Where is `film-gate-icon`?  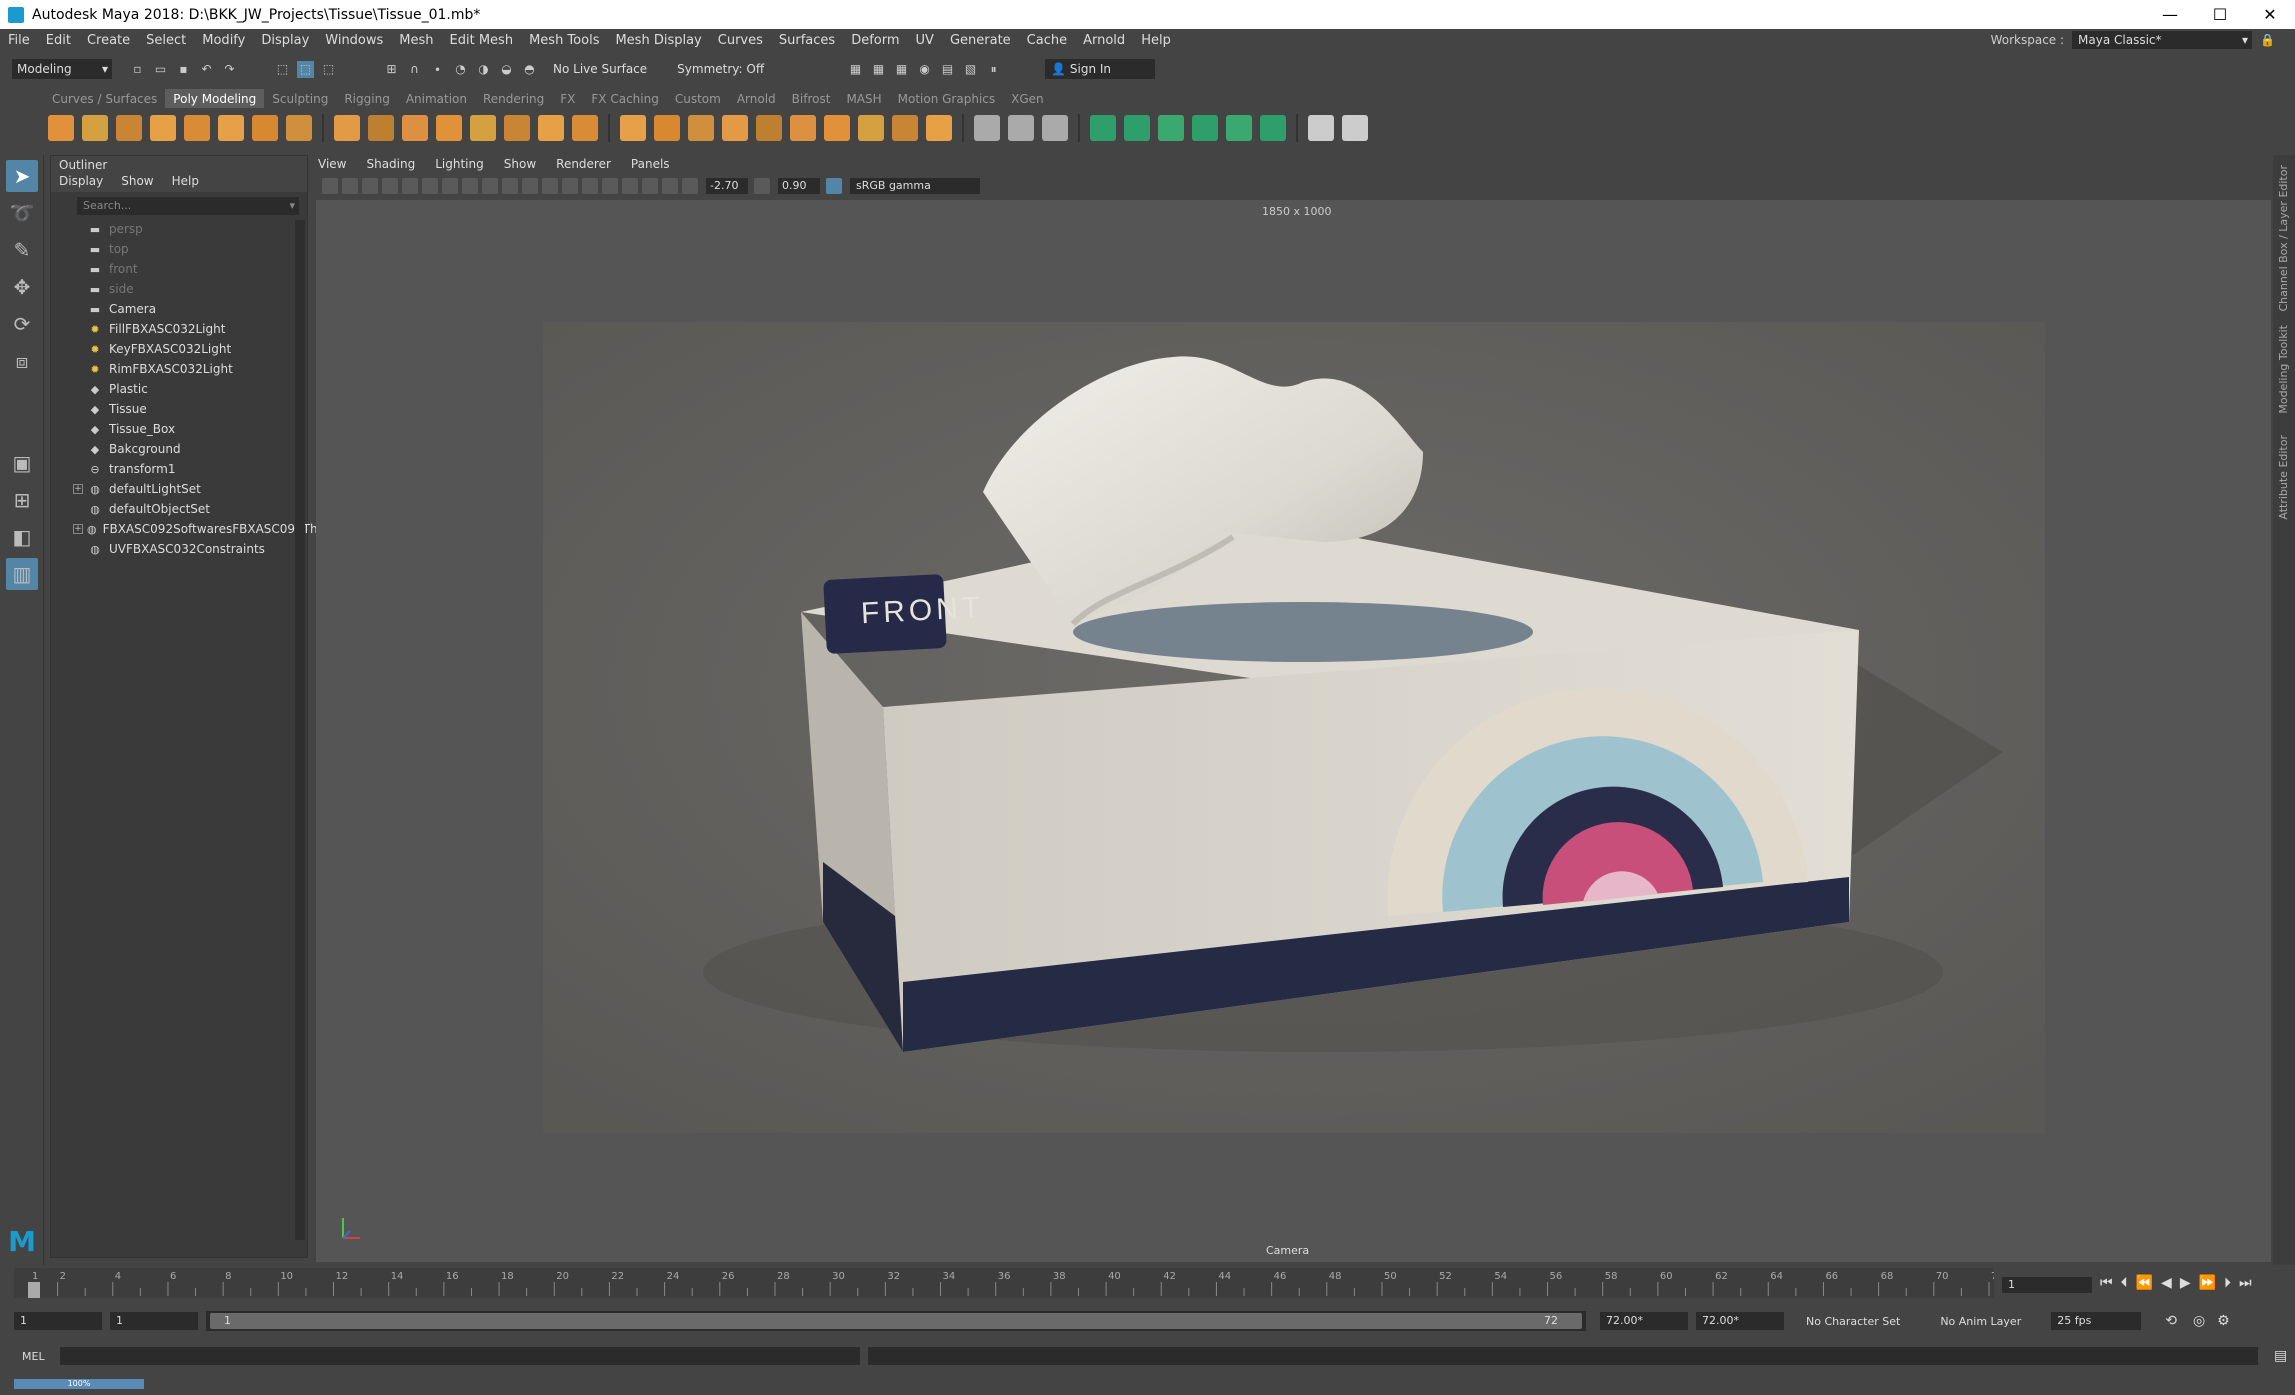
film-gate-icon is located at coordinates (430, 186).